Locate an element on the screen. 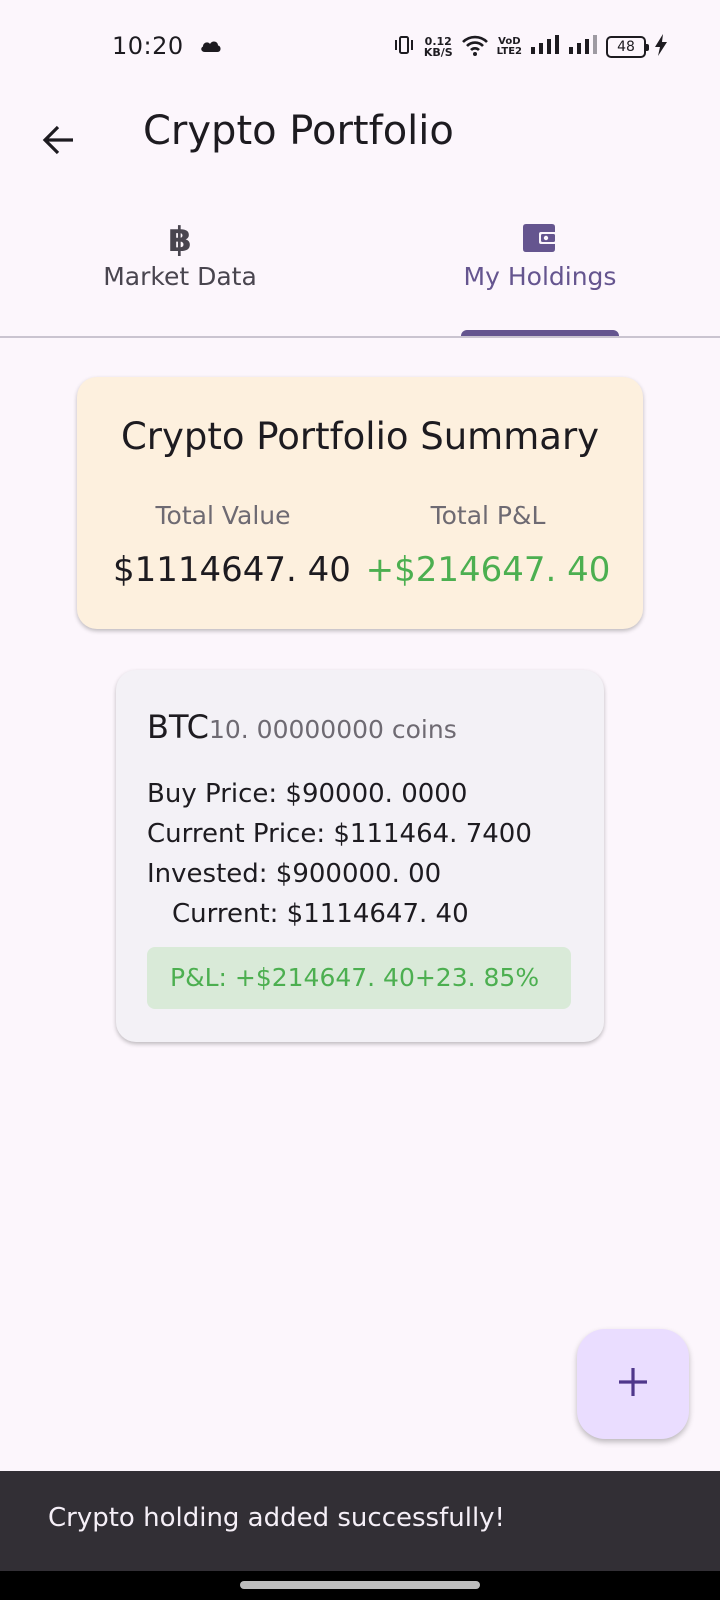  arrow-back-icon is located at coordinates (58, 142).